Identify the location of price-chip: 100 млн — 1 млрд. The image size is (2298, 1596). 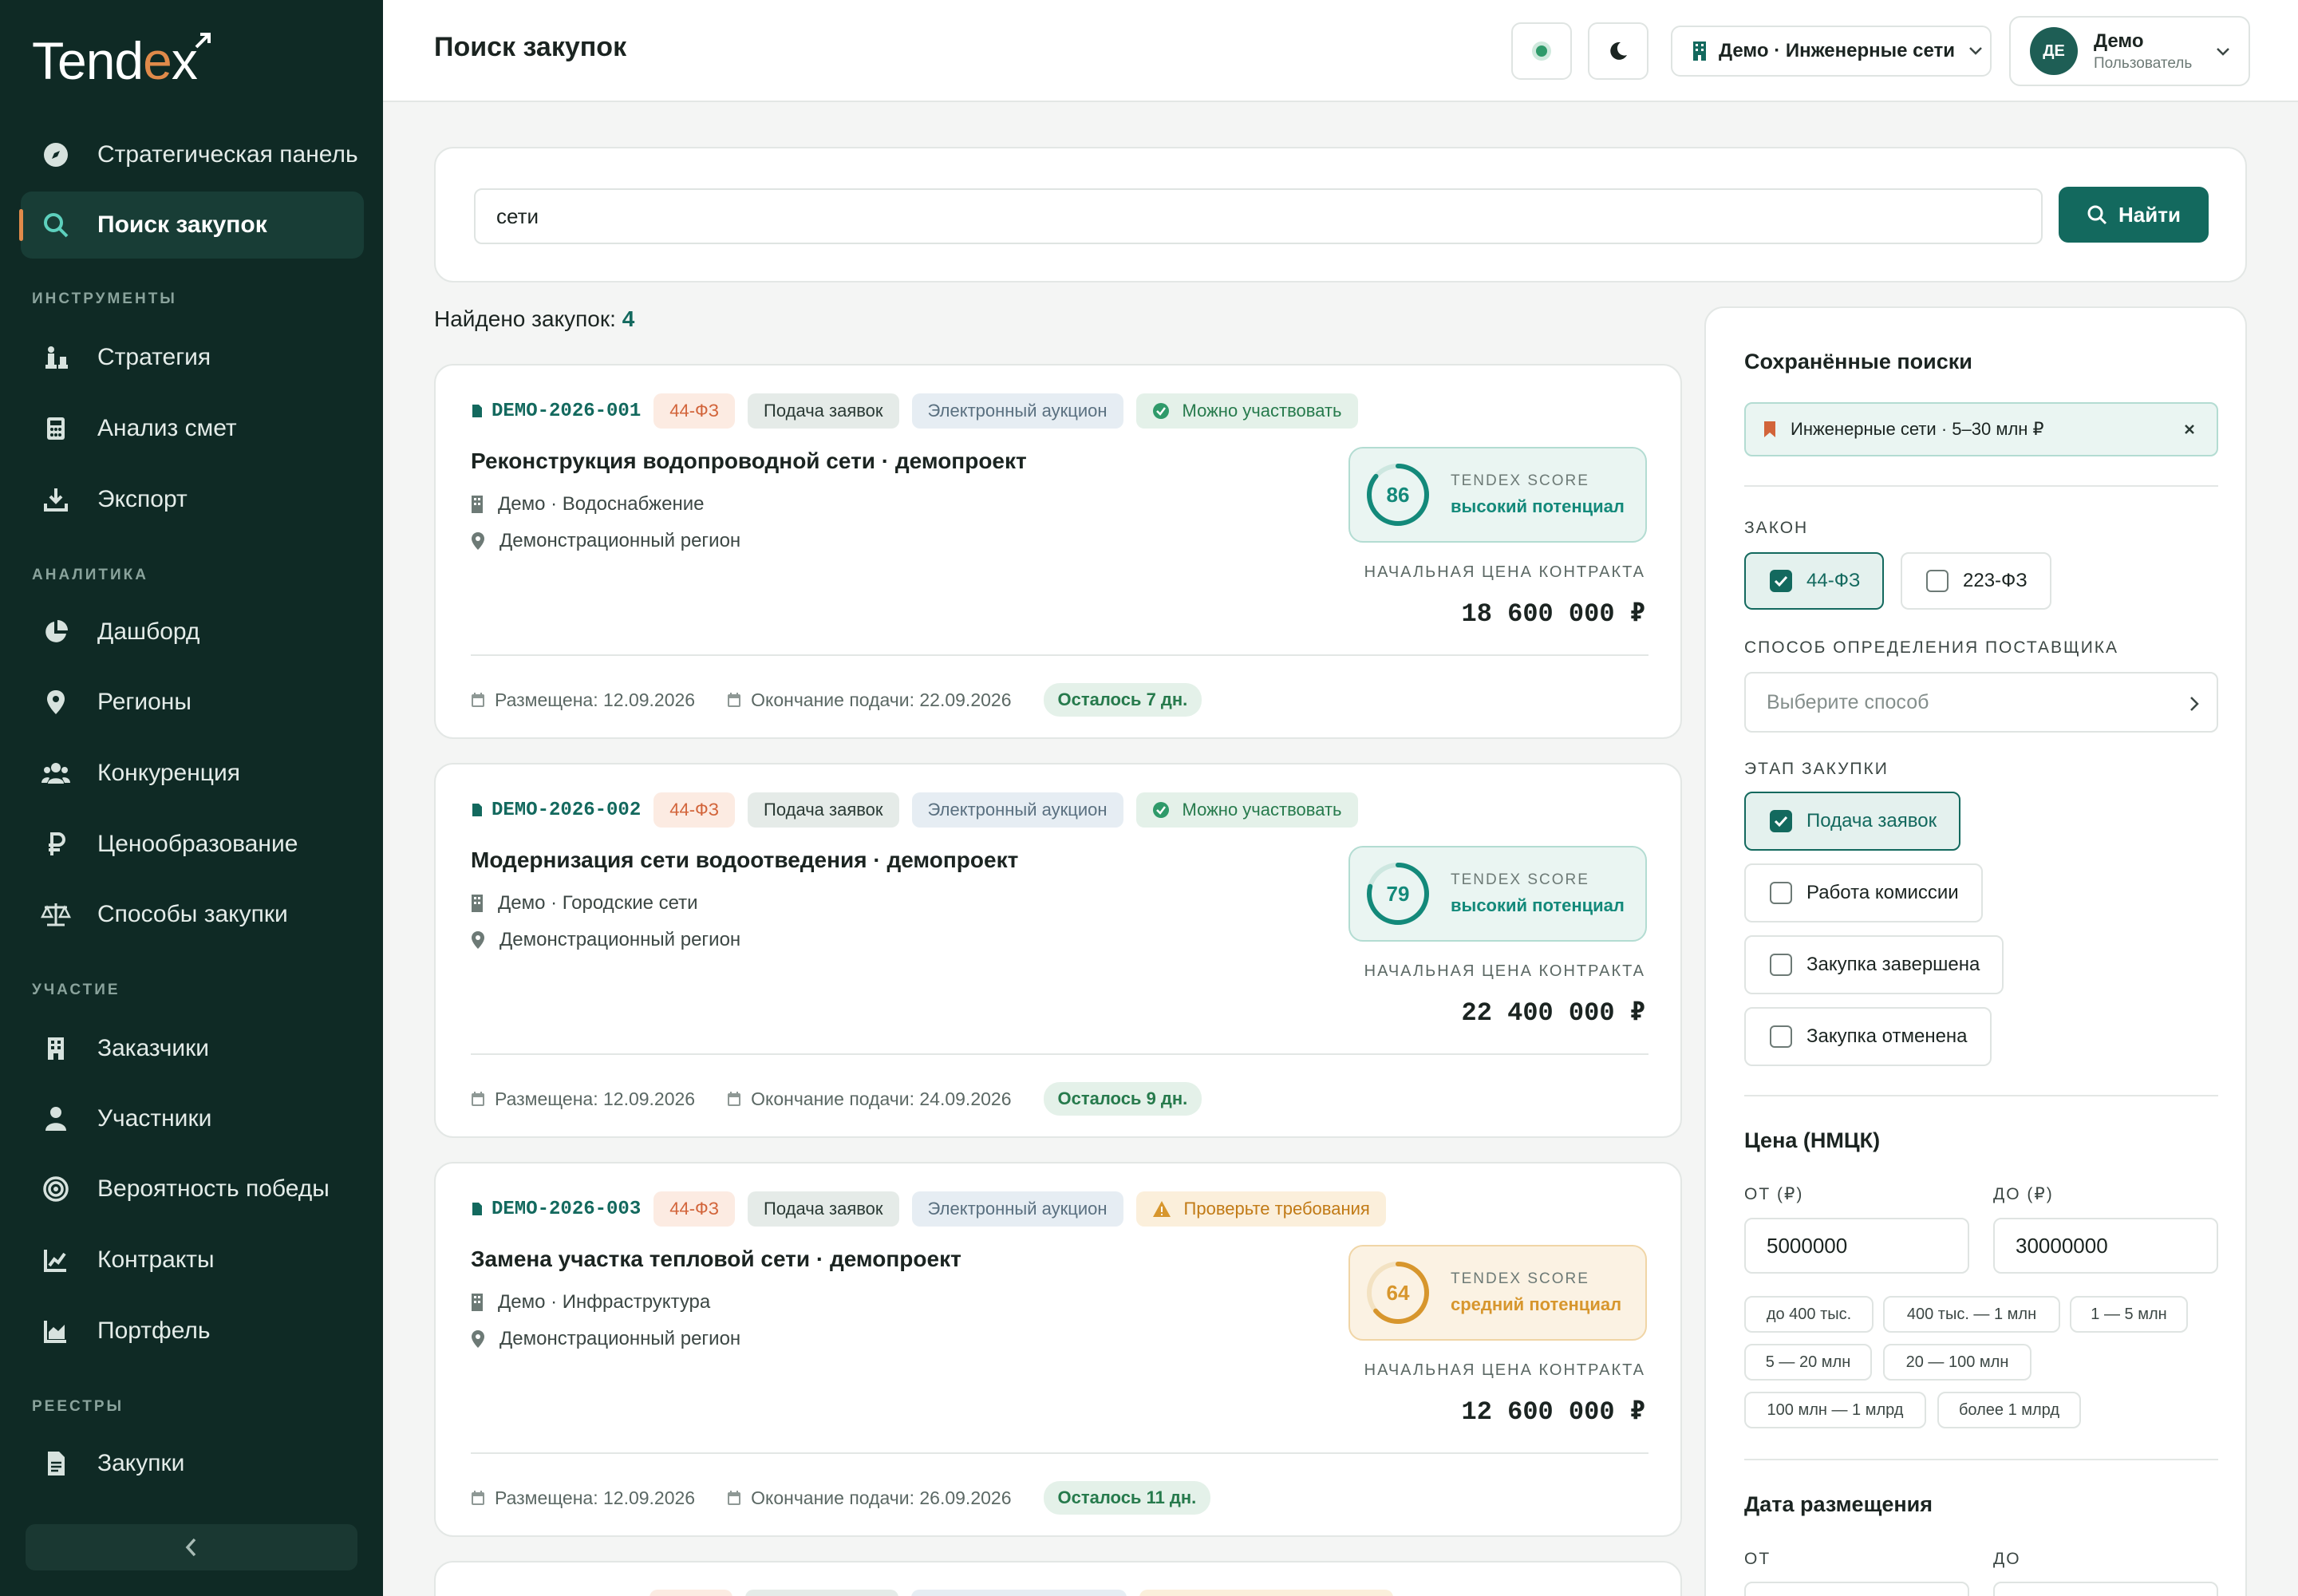
(1835, 1410).